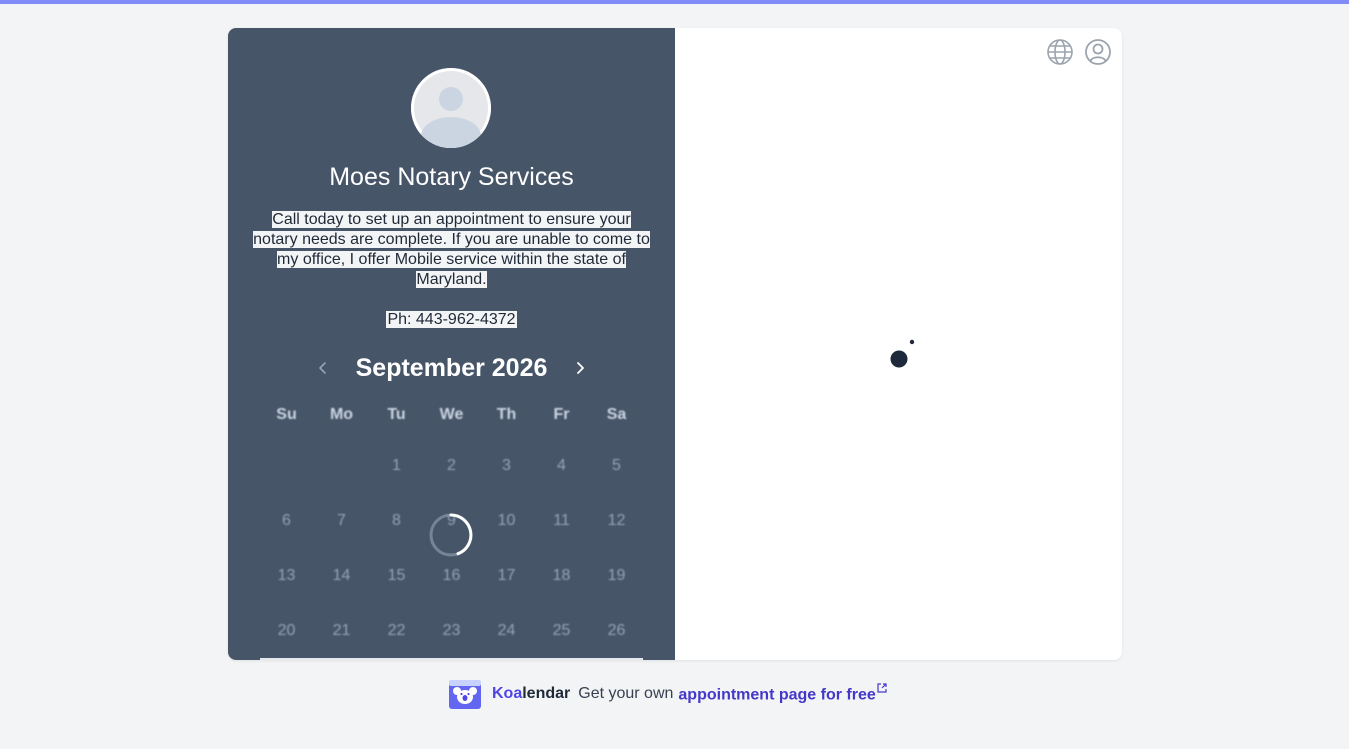  What do you see at coordinates (341, 520) in the screenshot?
I see `calendar-day: 7` at bounding box center [341, 520].